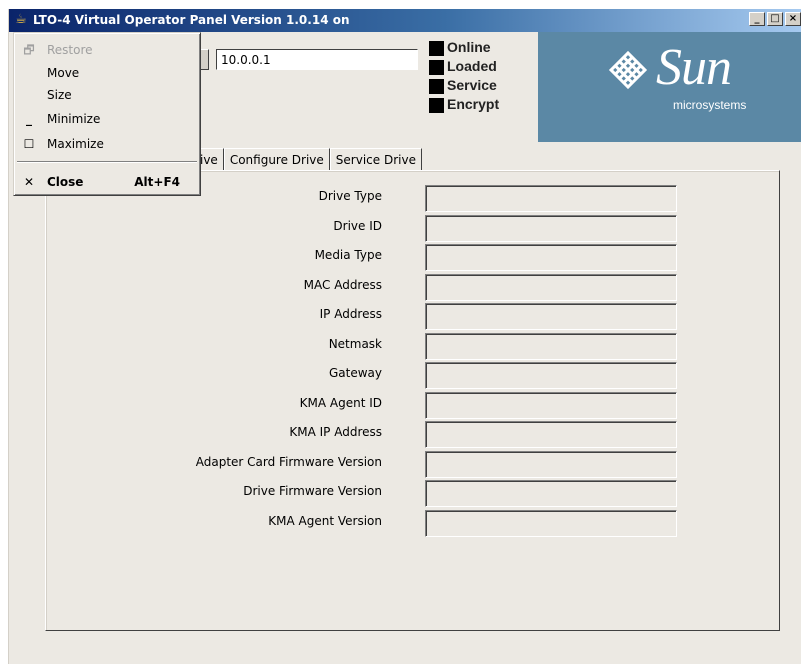 The width and height of the screenshot is (801, 664). I want to click on status-label: Encrypt, so click(473, 103).